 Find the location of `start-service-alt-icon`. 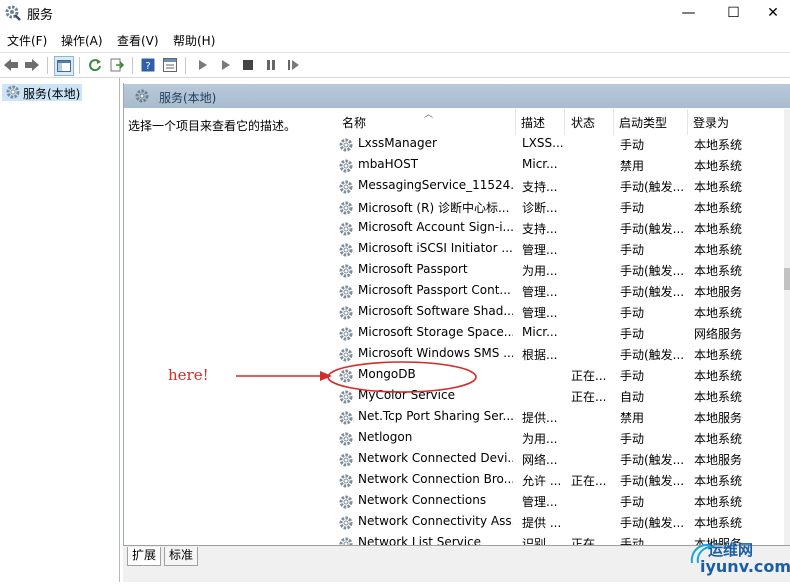

start-service-alt-icon is located at coordinates (226, 65).